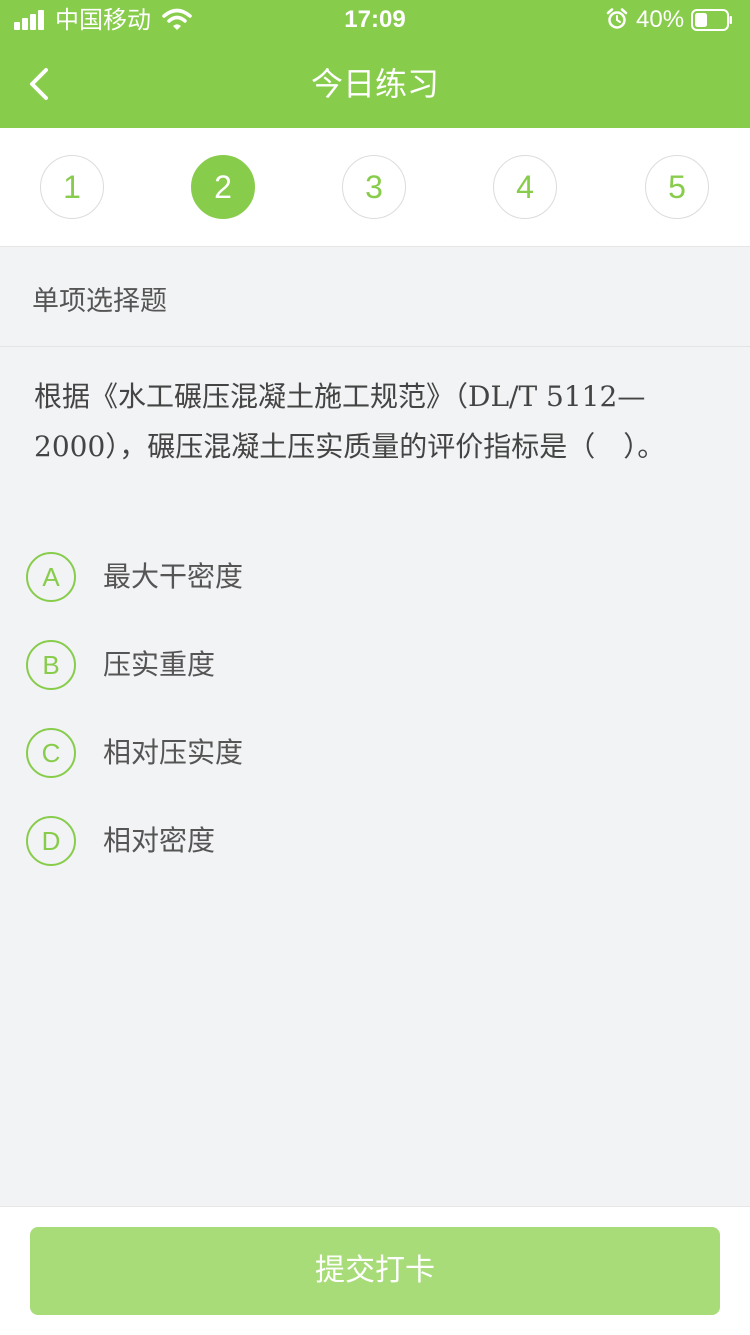  What do you see at coordinates (159, 840) in the screenshot?
I see `option-text: 相对密度` at bounding box center [159, 840].